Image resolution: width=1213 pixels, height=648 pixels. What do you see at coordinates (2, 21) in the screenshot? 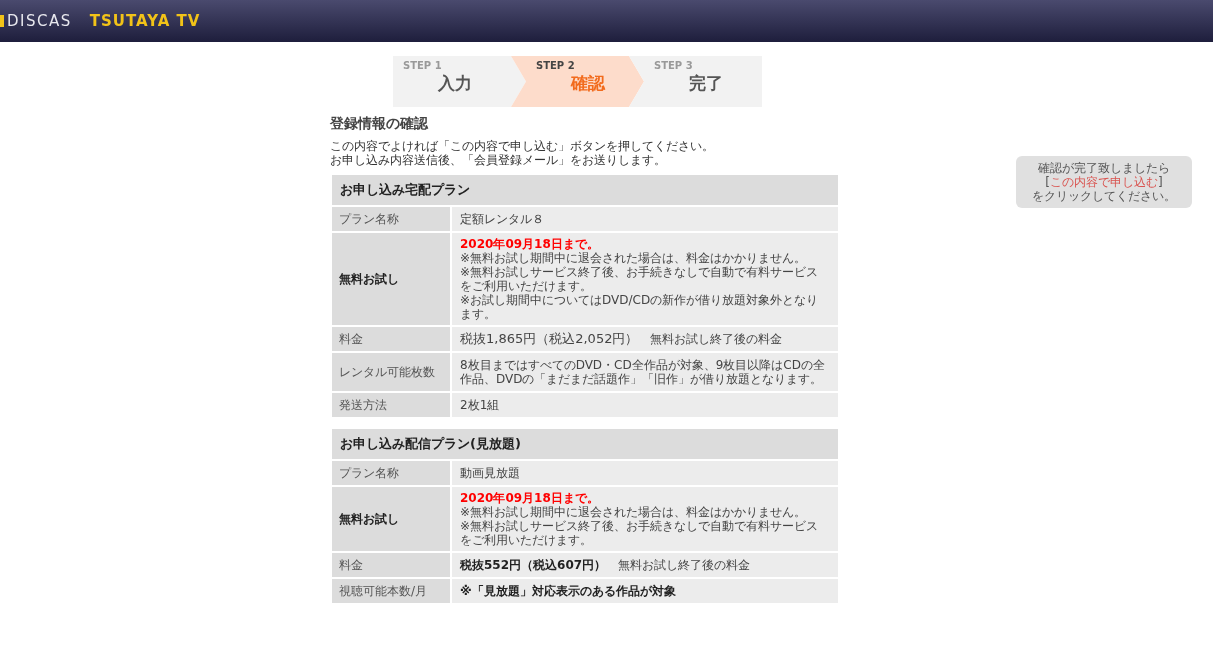
I see `logo-mark-icon` at bounding box center [2, 21].